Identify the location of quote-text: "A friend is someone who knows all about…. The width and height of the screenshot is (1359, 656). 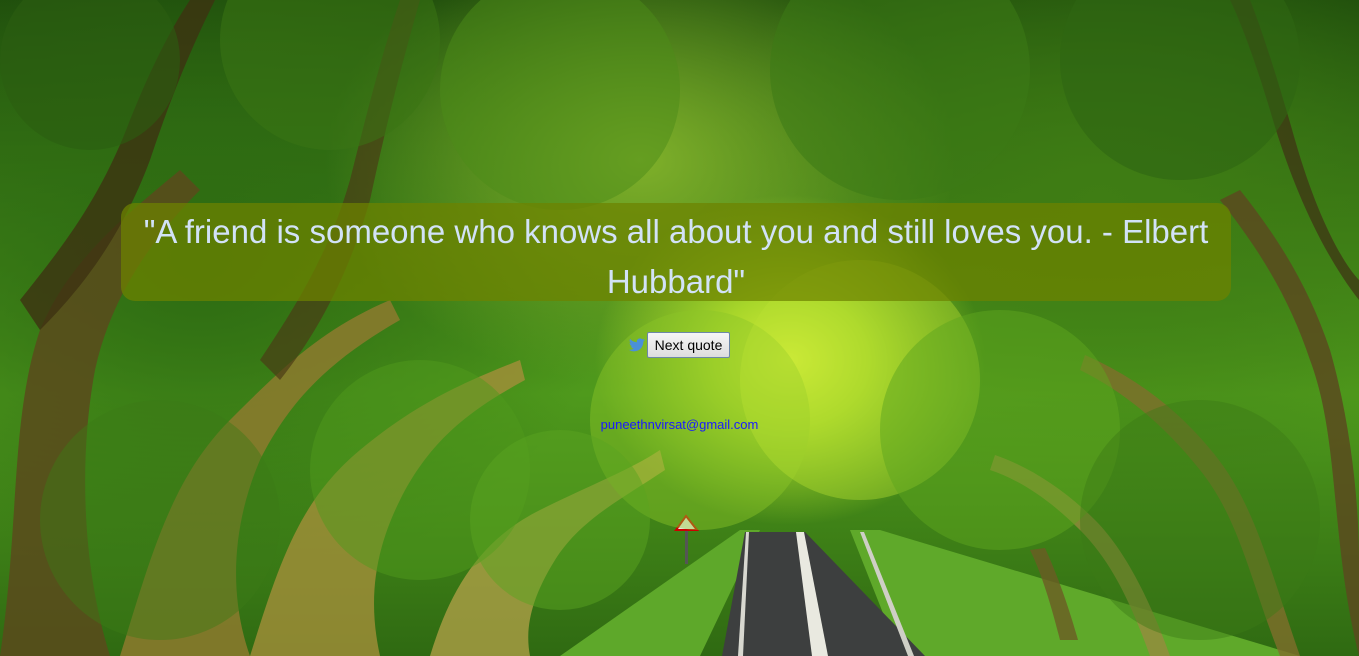
(676, 256).